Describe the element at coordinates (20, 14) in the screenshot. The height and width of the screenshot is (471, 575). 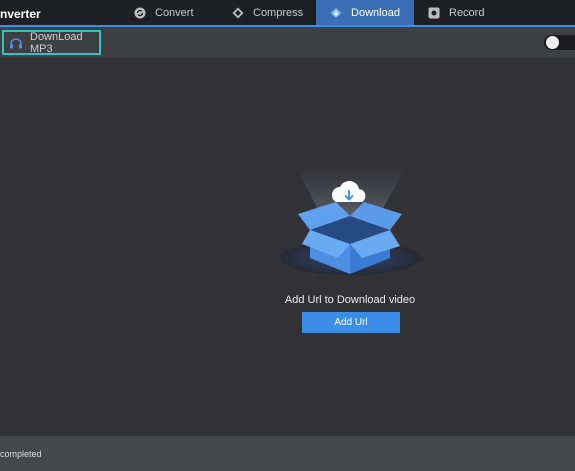
I see `app-title: nverter` at that location.